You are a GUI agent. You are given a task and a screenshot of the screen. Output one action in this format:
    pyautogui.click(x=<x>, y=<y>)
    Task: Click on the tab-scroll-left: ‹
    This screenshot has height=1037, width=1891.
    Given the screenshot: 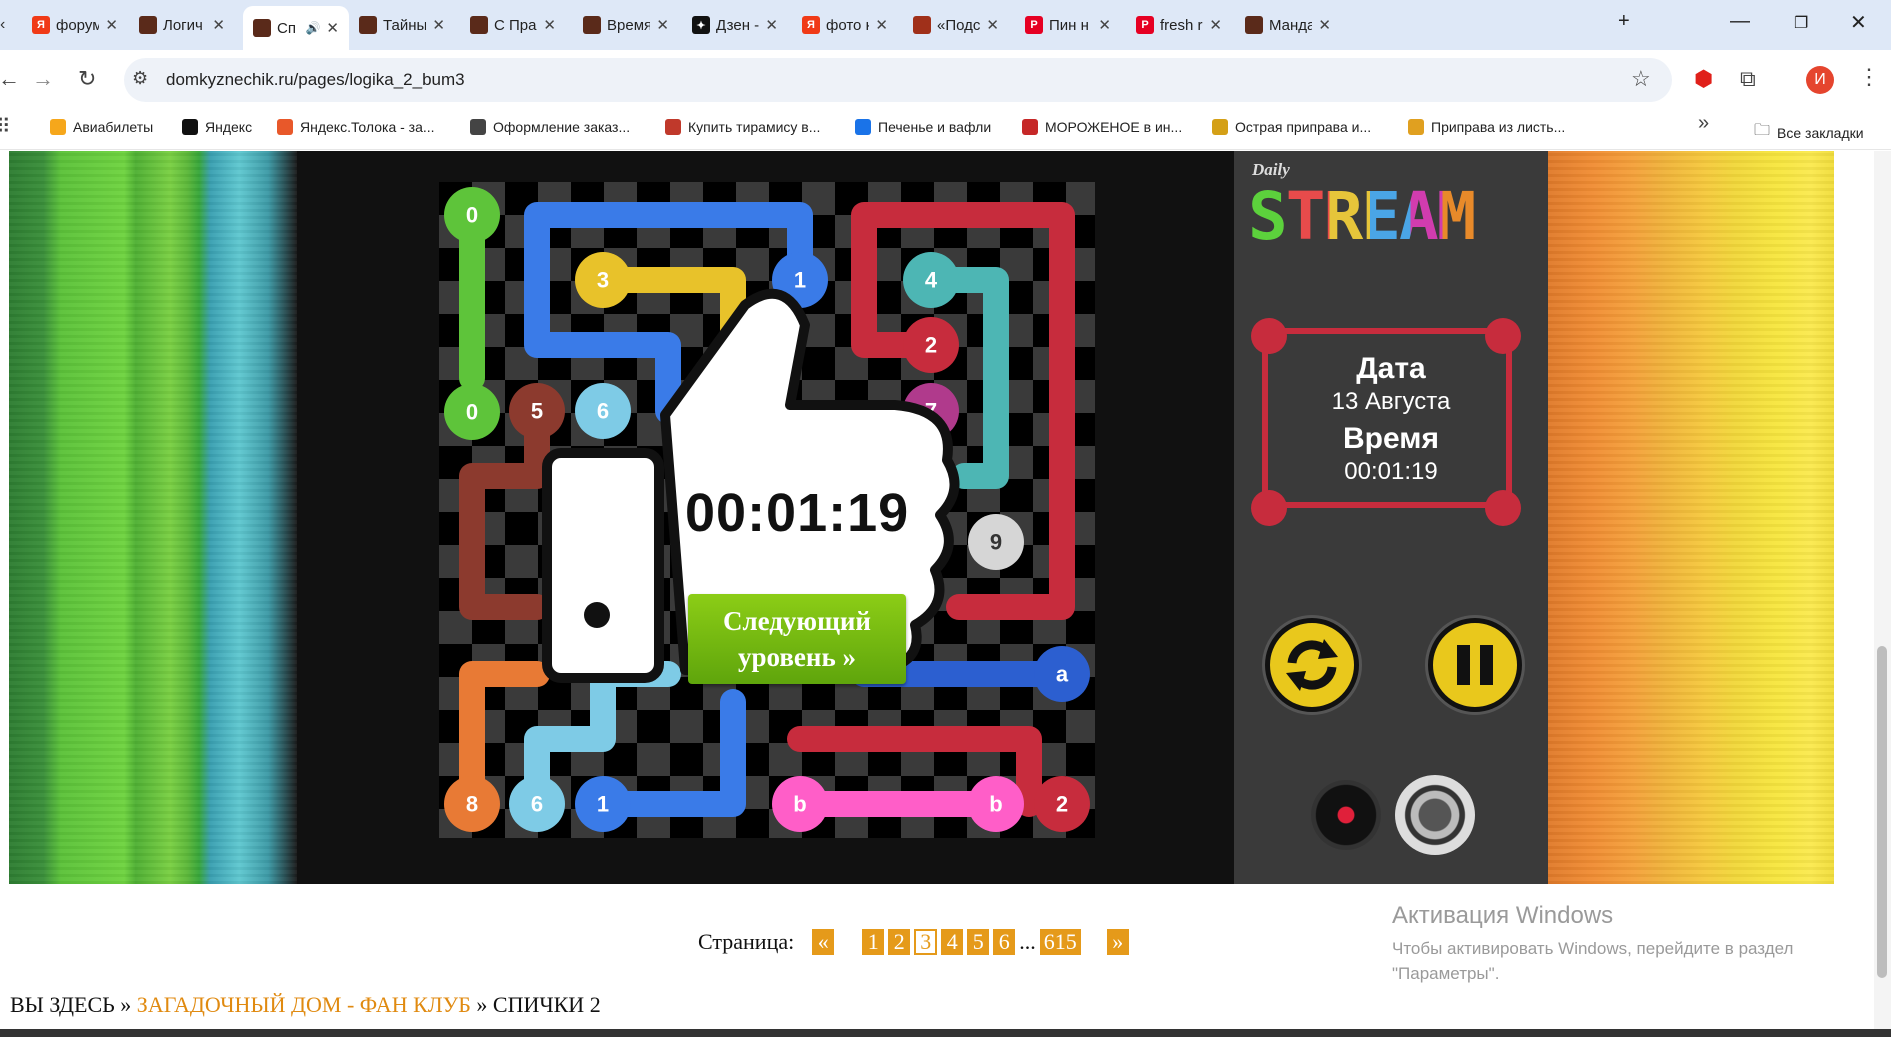 What is the action you would take?
    pyautogui.click(x=2, y=25)
    